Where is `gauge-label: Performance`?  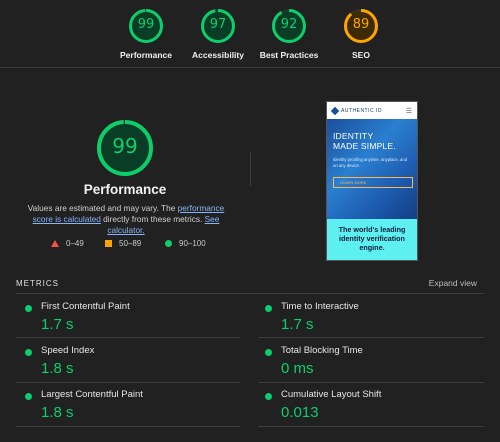
gauge-label: Performance is located at coordinates (146, 55).